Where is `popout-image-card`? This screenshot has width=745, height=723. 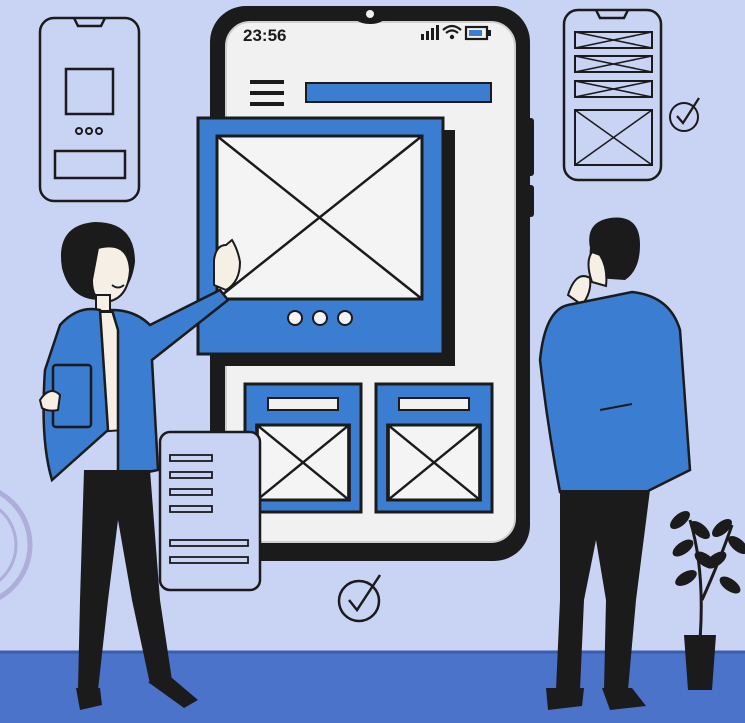 popout-image-card is located at coordinates (325, 241).